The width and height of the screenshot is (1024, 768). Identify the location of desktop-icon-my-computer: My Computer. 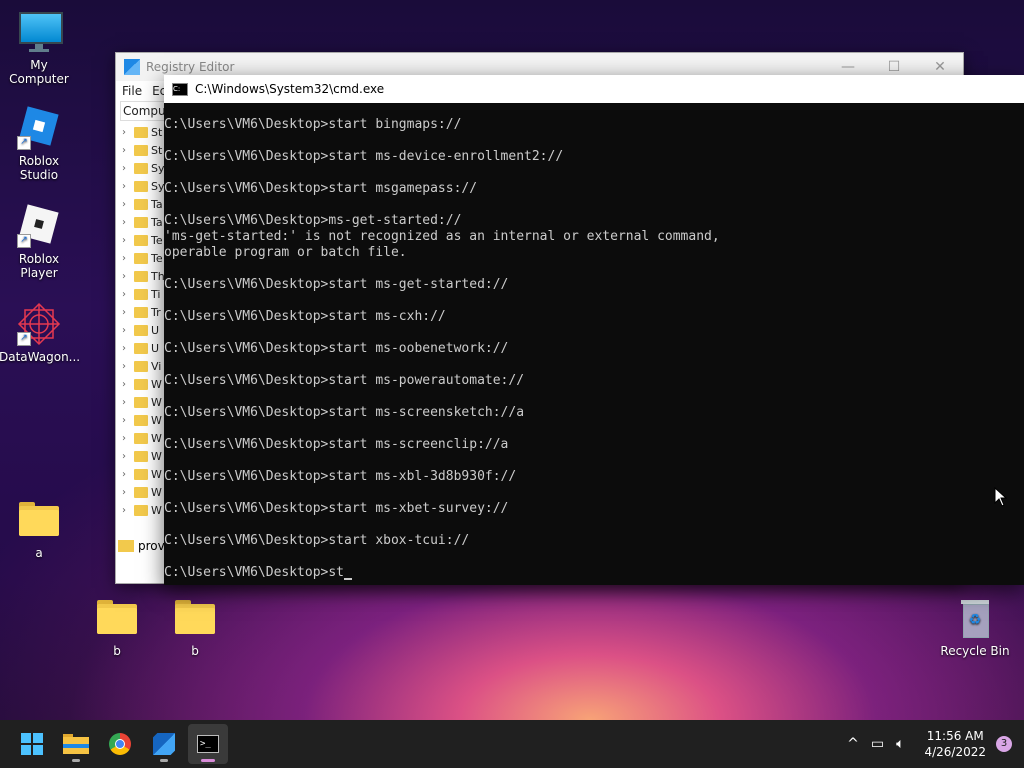
(39, 48).